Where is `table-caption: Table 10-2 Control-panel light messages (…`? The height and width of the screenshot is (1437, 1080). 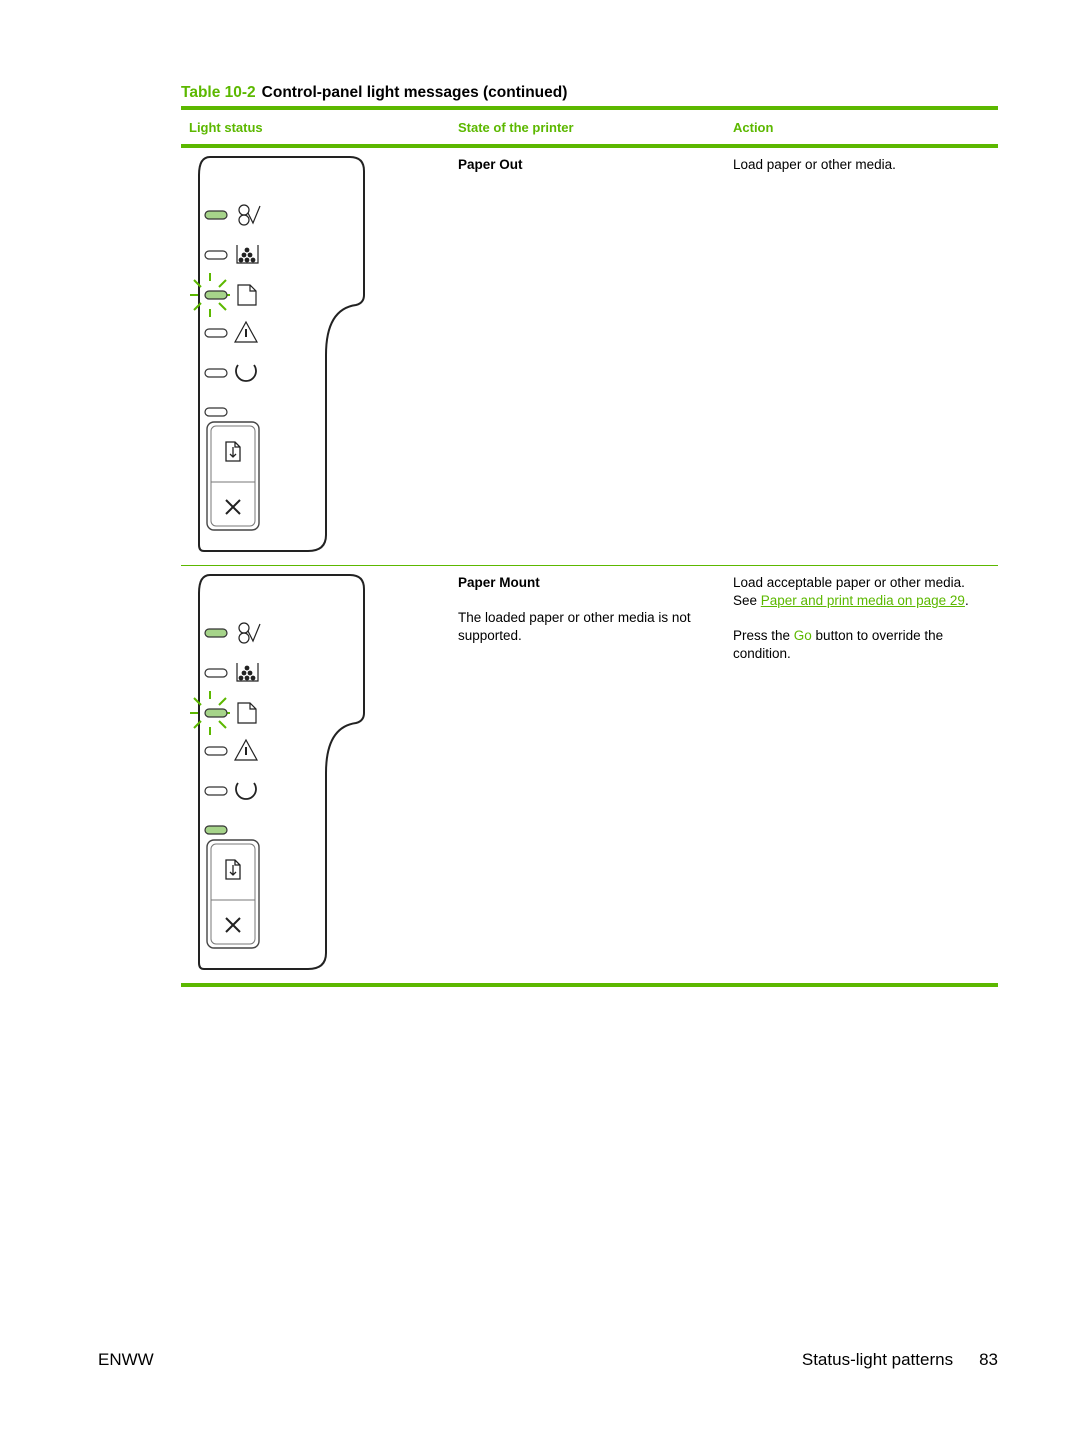
table-caption: Table 10-2 Control-panel light messages (… is located at coordinates (374, 93).